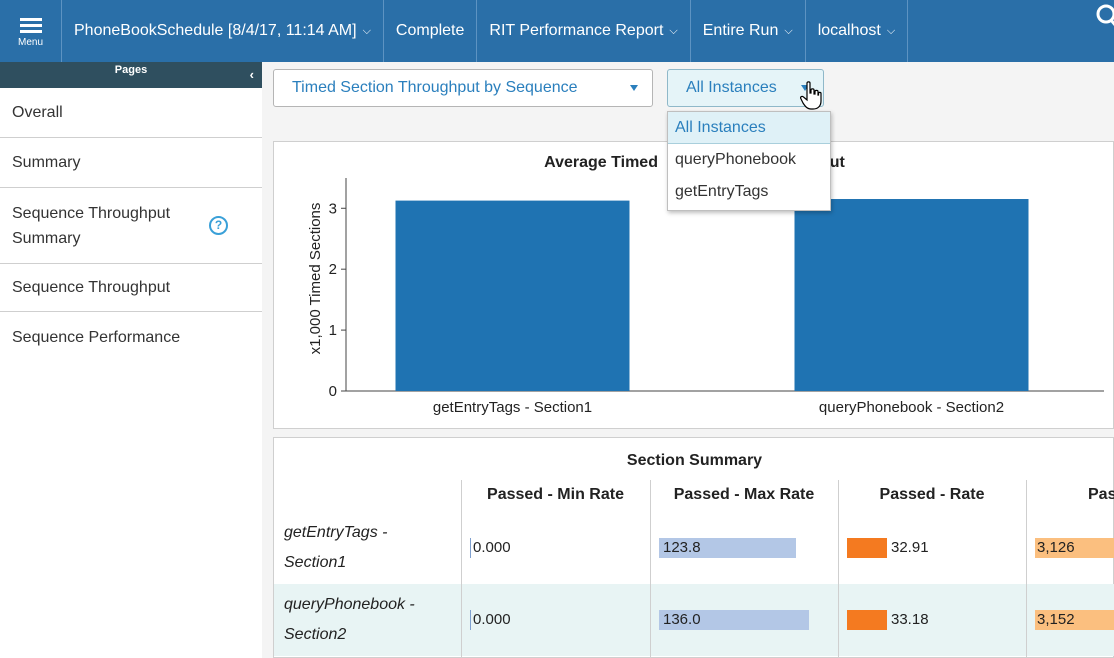 The width and height of the screenshot is (1114, 658). I want to click on hand-cursor-icon, so click(811, 95).